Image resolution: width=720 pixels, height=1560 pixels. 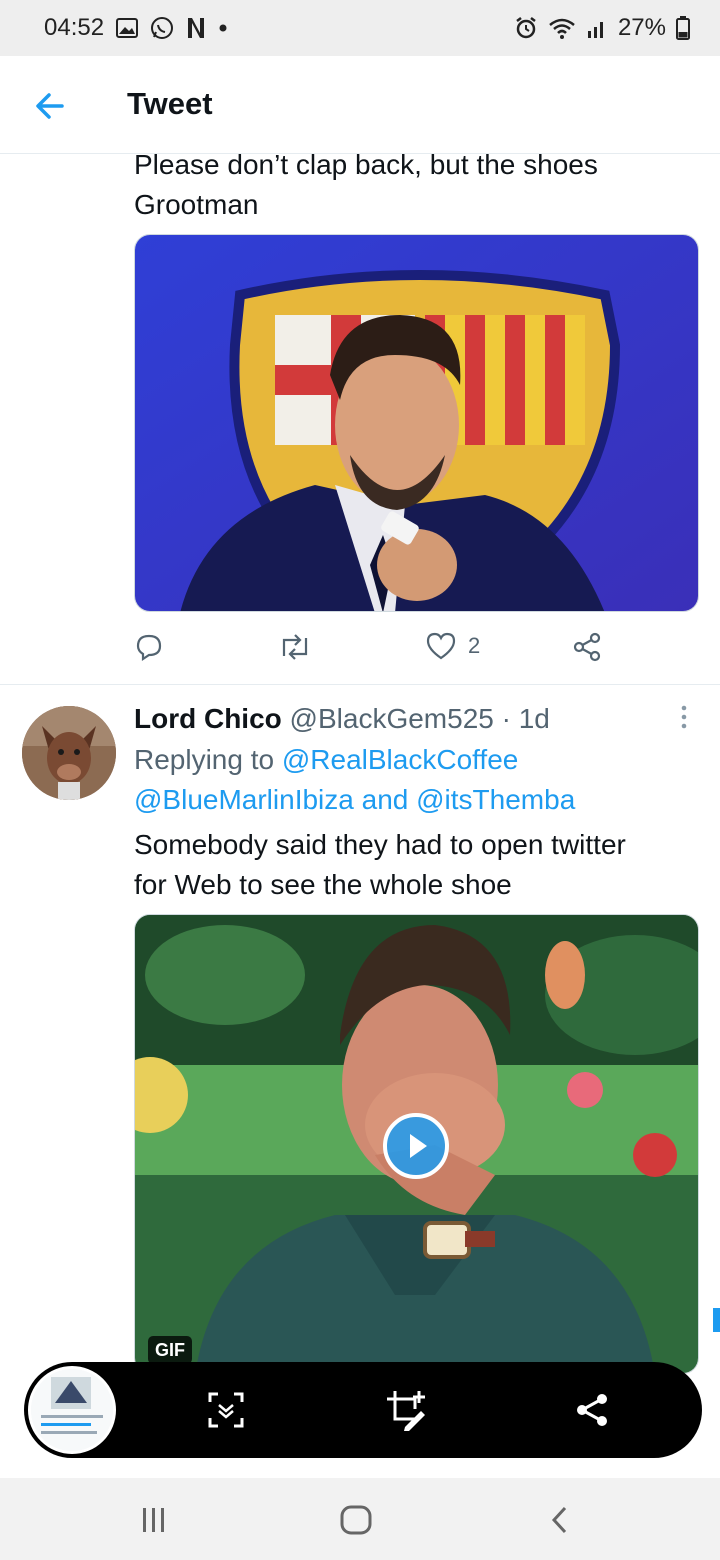 I want to click on back-icon, so click(x=559, y=1520).